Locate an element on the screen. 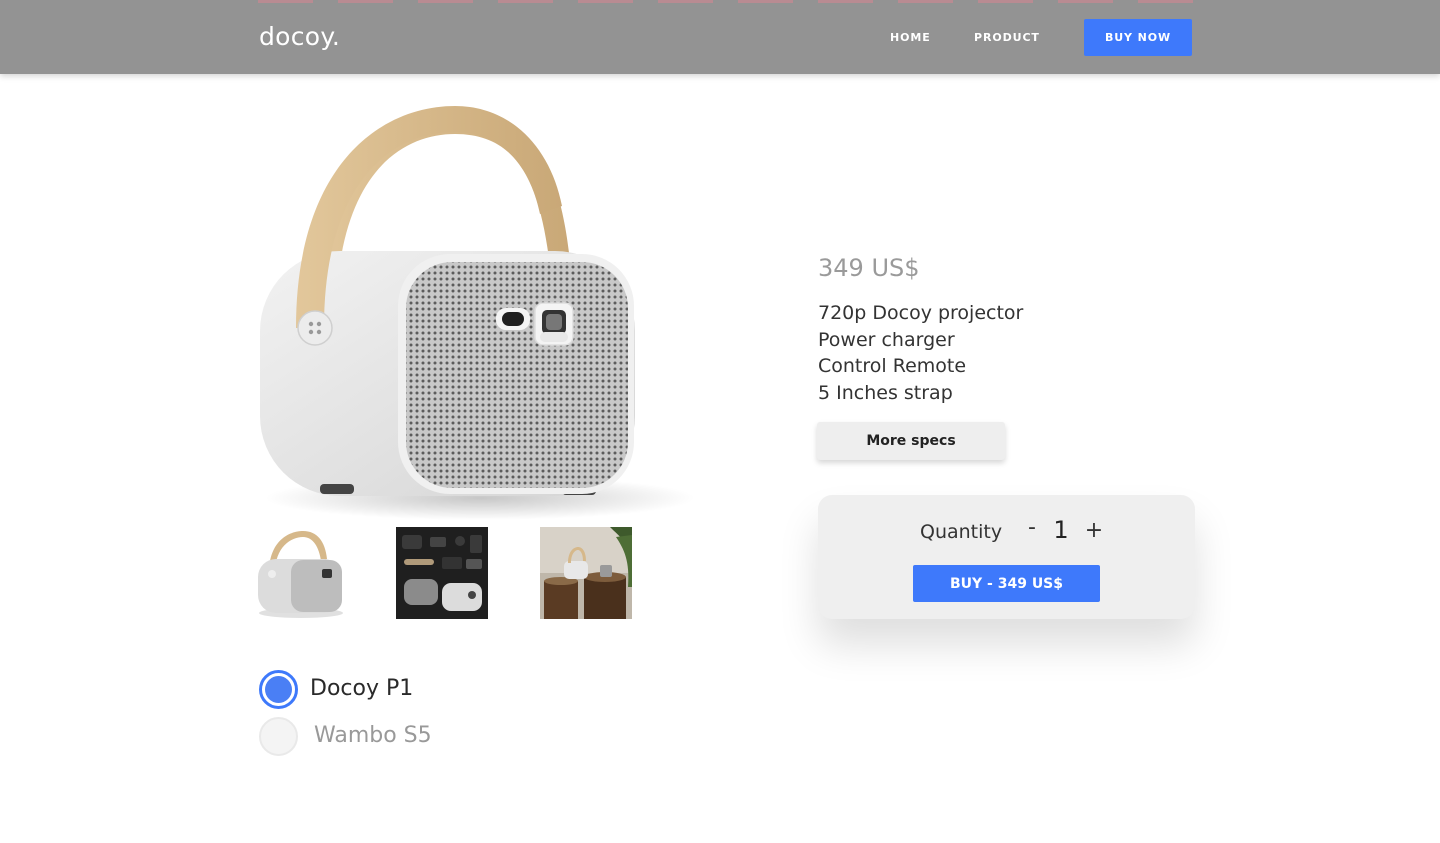 The height and width of the screenshot is (843, 1440). product-price: 349 US$ is located at coordinates (869, 268).